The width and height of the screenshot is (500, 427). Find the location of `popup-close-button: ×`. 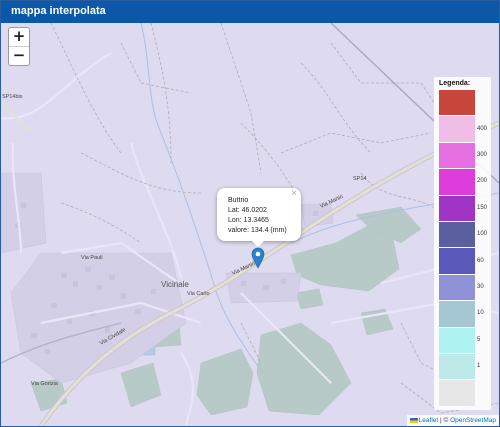

popup-close-button: × is located at coordinates (294, 193).